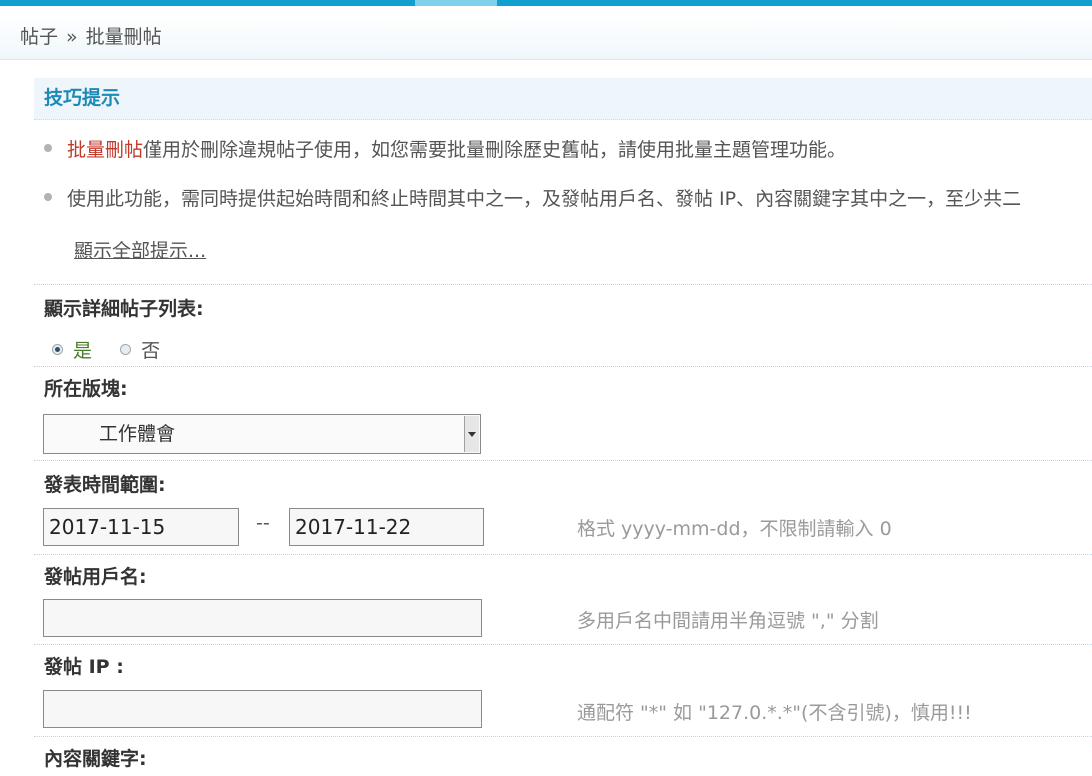 This screenshot has height=776, width=1092. Describe the element at coordinates (563, 99) in the screenshot. I see `tips-title: 技巧提示` at that location.